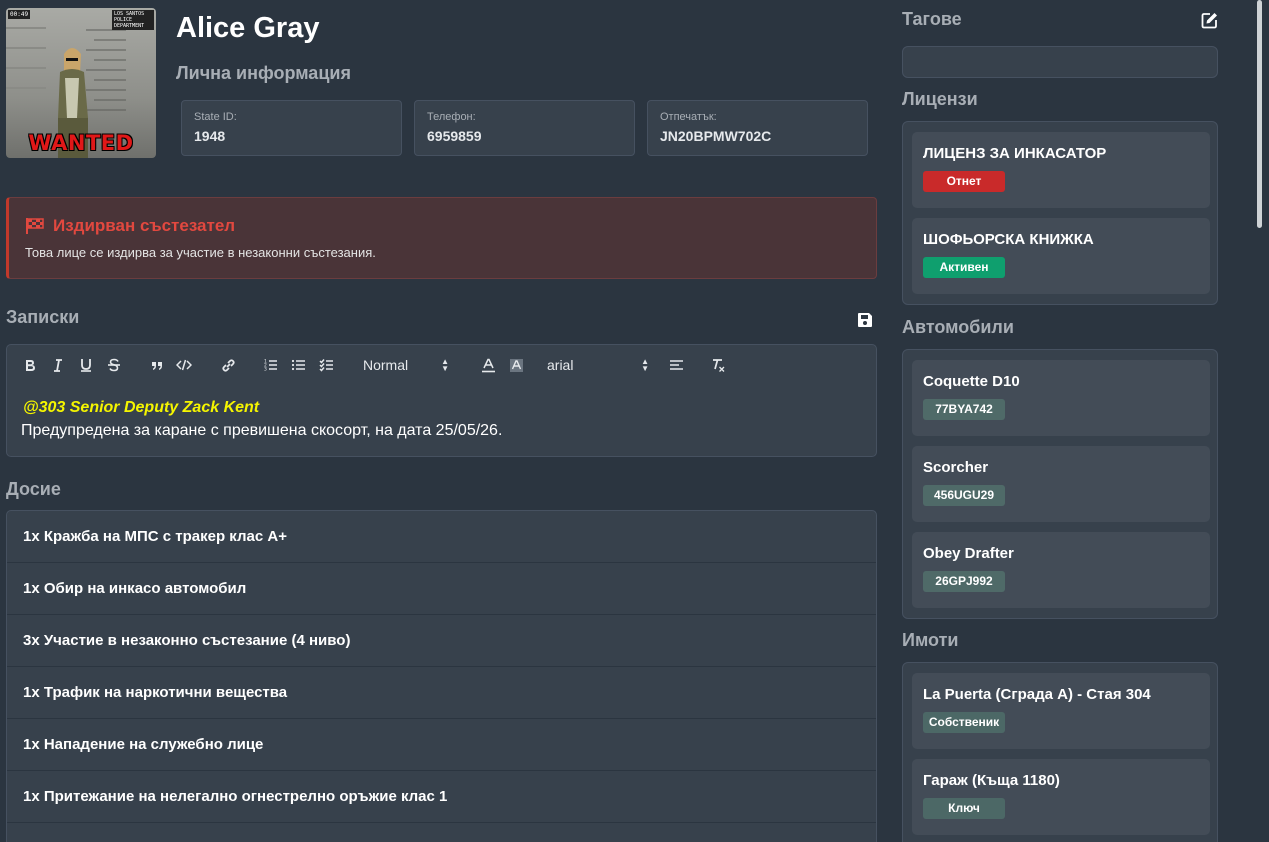 This screenshot has height=842, width=1269. I want to click on clear-format-icon, so click(719, 365).